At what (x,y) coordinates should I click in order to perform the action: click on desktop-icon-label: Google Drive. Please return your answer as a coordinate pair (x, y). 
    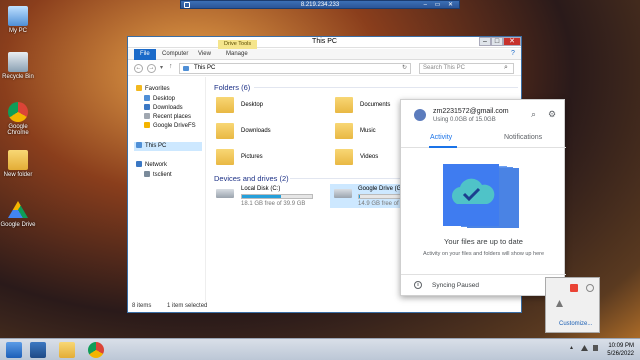
    Looking at the image, I should click on (18, 225).